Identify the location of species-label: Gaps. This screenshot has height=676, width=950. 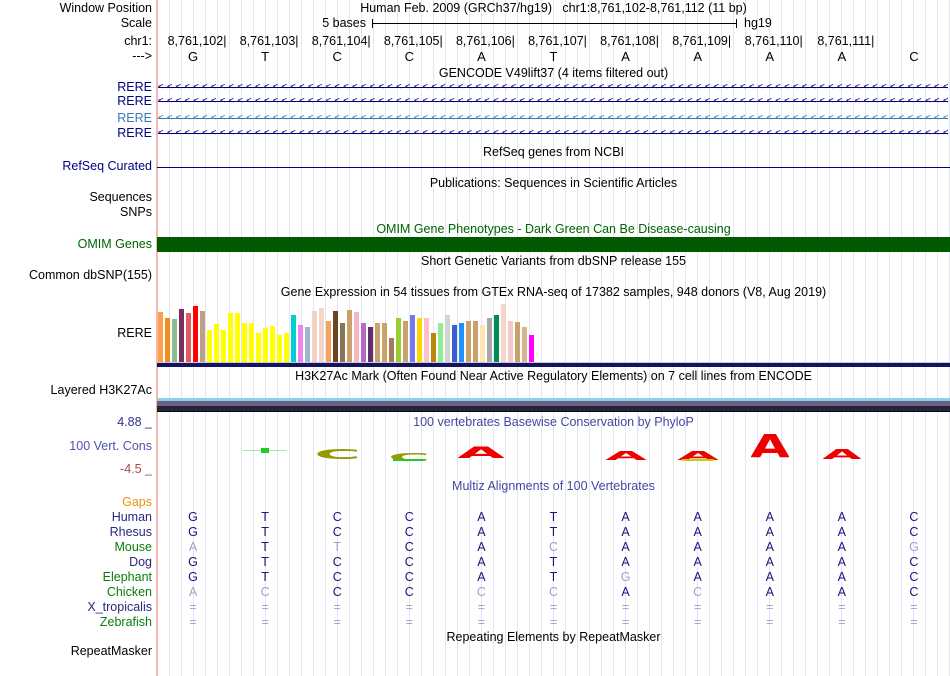
(76, 502).